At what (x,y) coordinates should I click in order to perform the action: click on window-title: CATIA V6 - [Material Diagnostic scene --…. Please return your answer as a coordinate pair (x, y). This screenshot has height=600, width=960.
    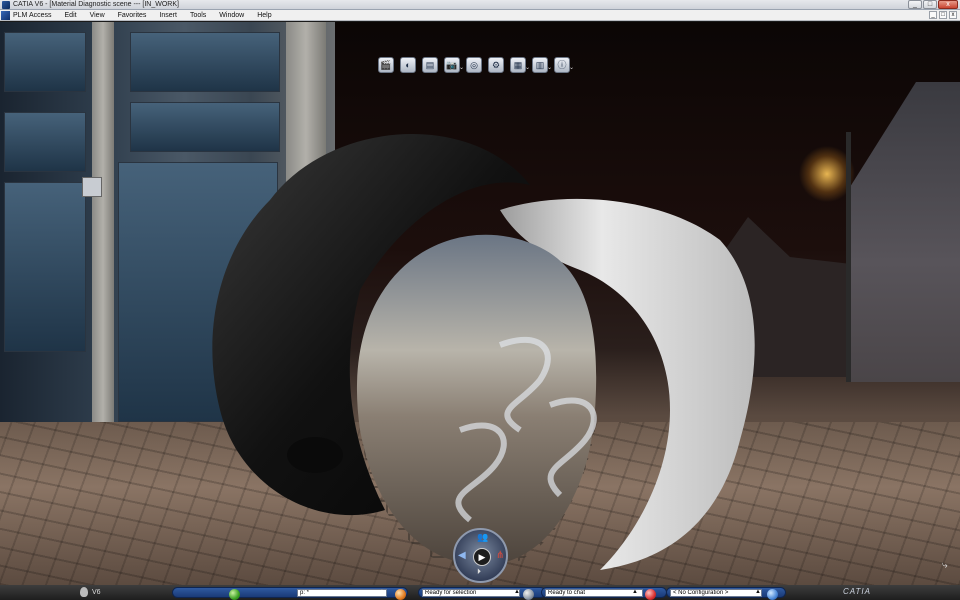
    Looking at the image, I should click on (96, 4).